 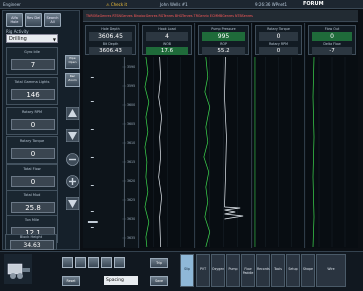 What do you see at coordinates (278, 270) in the screenshot?
I see `tab-tools: Tools` at bounding box center [278, 270].